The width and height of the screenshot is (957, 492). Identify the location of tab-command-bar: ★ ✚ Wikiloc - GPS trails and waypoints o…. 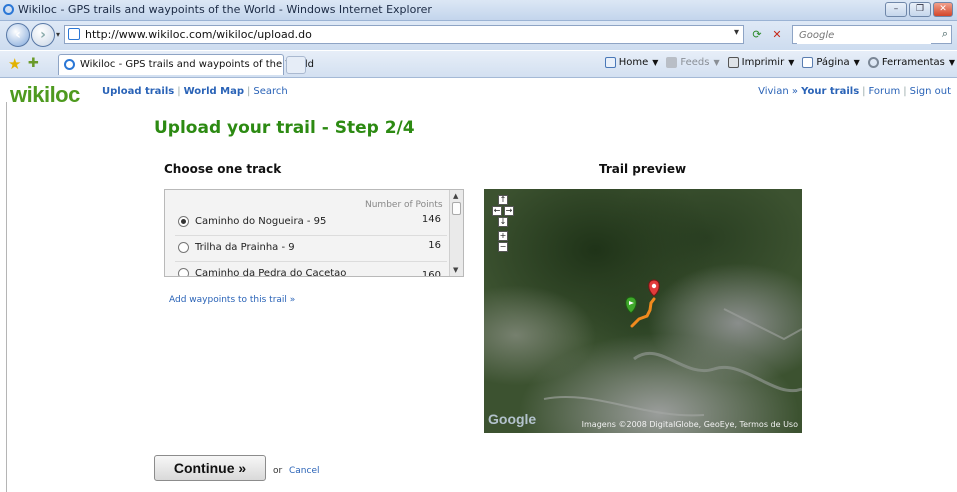
(478, 64).